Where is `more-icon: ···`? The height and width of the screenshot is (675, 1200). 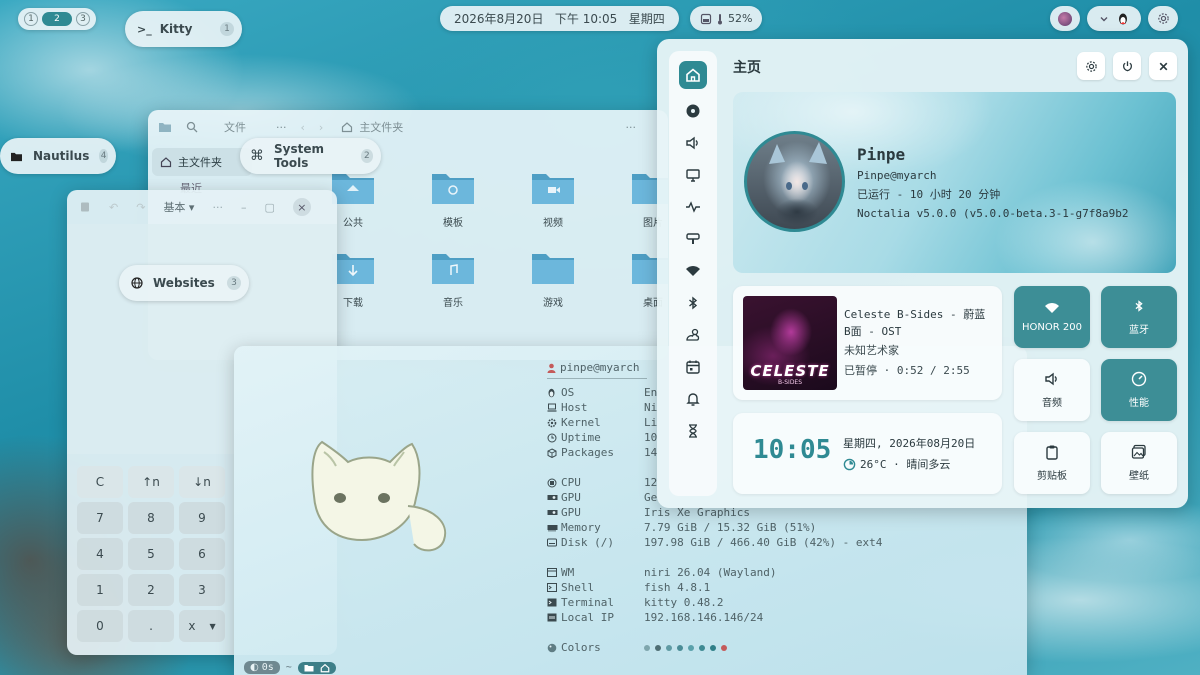 more-icon: ··· is located at coordinates (281, 127).